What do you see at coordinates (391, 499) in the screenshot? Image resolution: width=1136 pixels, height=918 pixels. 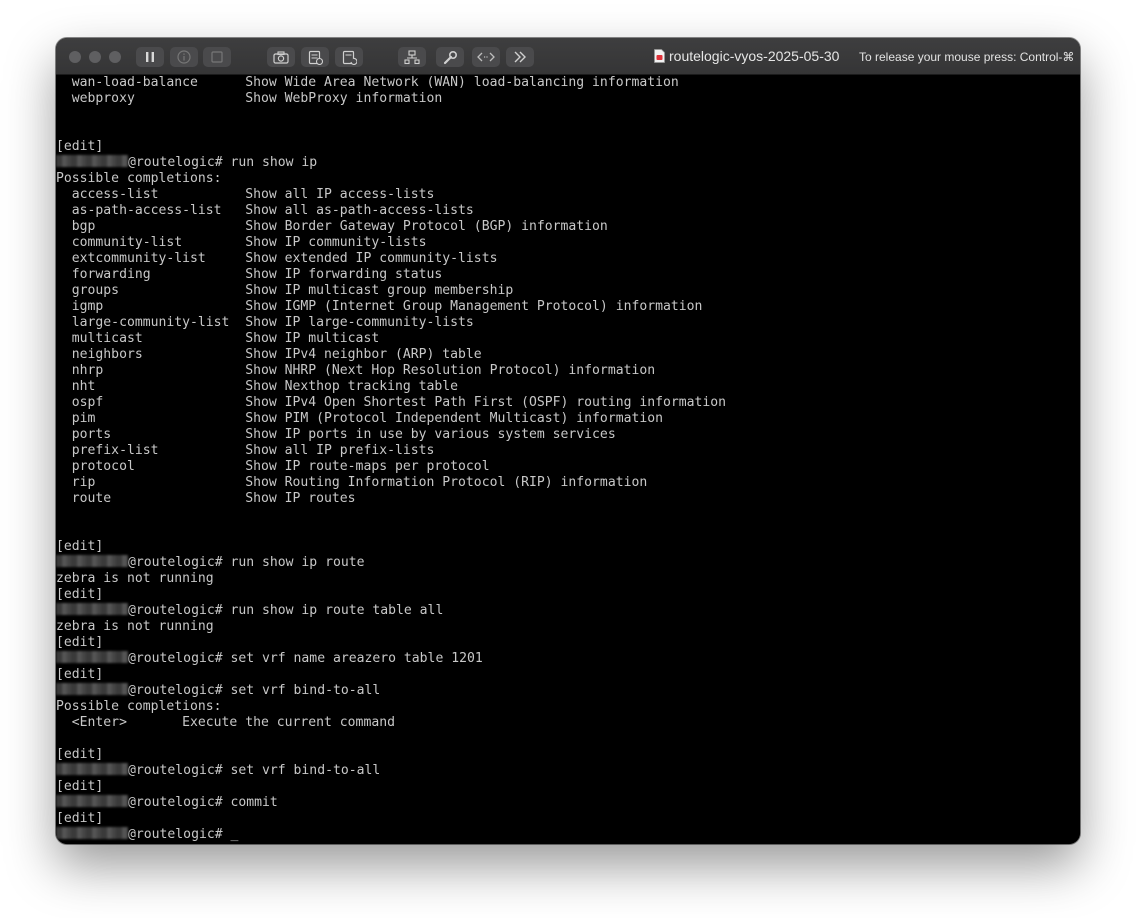 I see `terminal-line: route Show IP routes` at bounding box center [391, 499].